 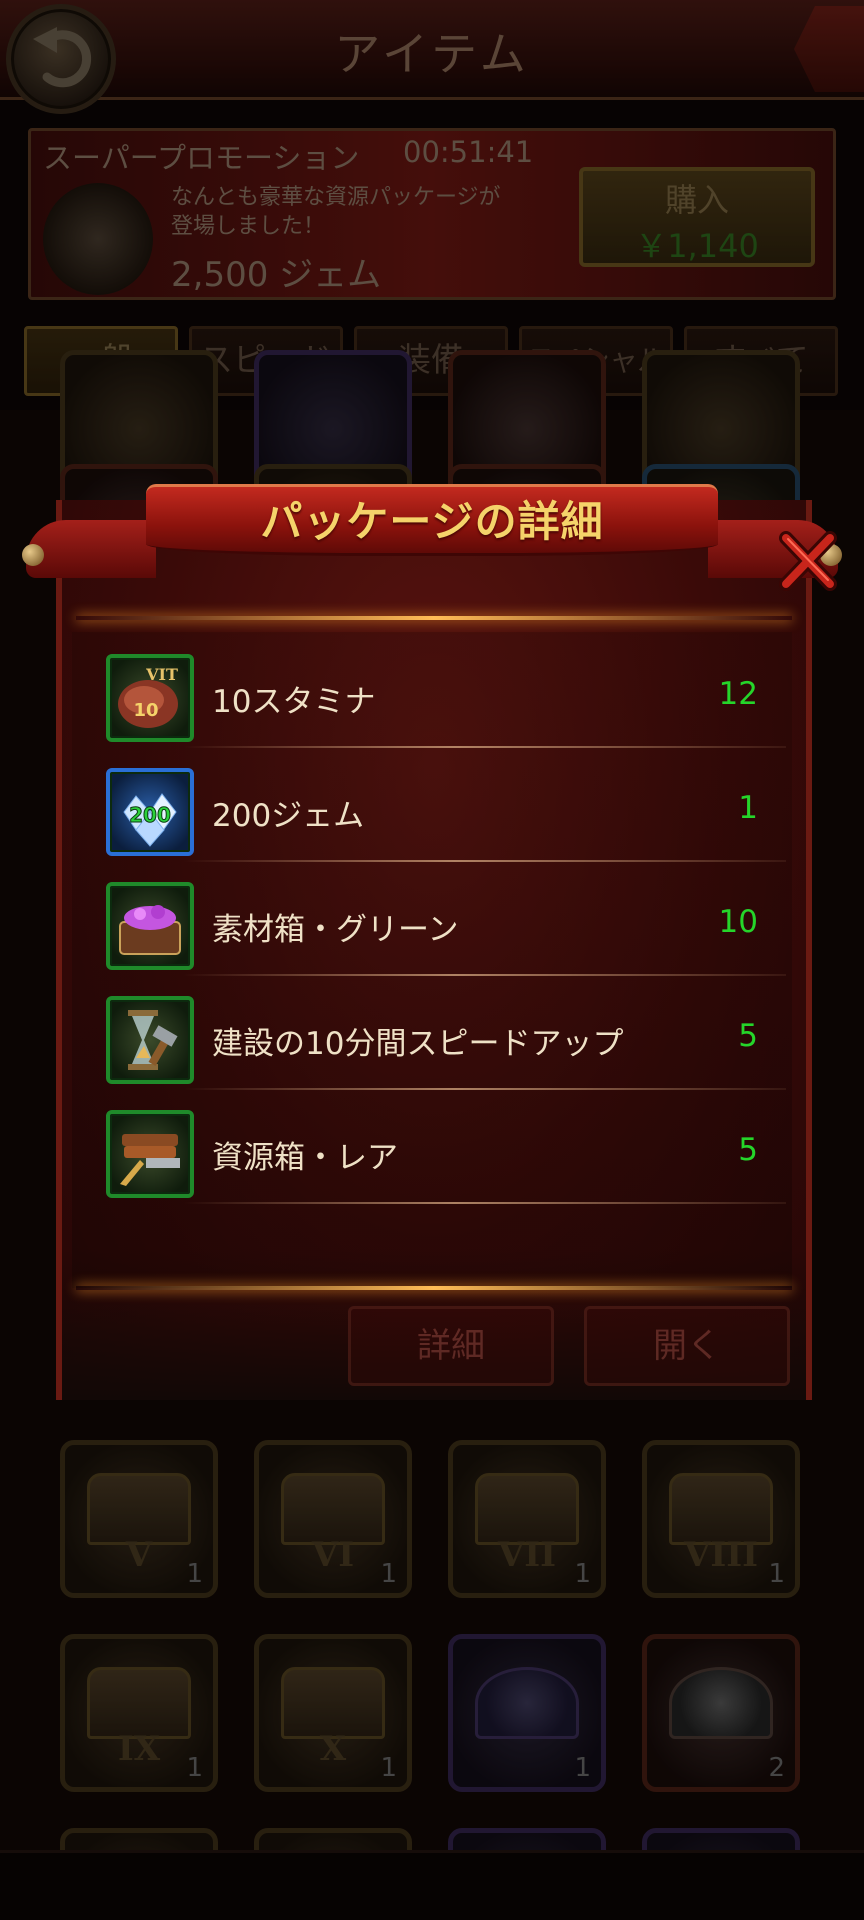 I want to click on item-name: 10スタミナ, so click(x=294, y=702).